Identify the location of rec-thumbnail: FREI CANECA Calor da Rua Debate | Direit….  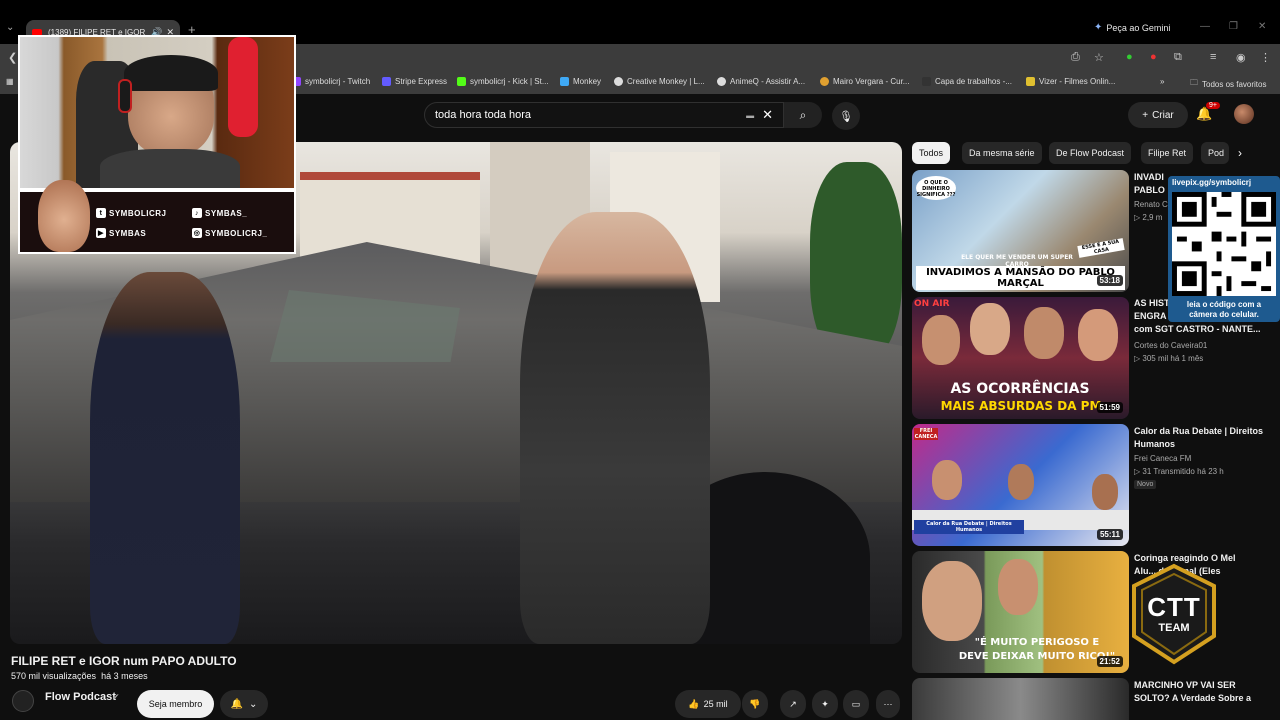
(1020, 485).